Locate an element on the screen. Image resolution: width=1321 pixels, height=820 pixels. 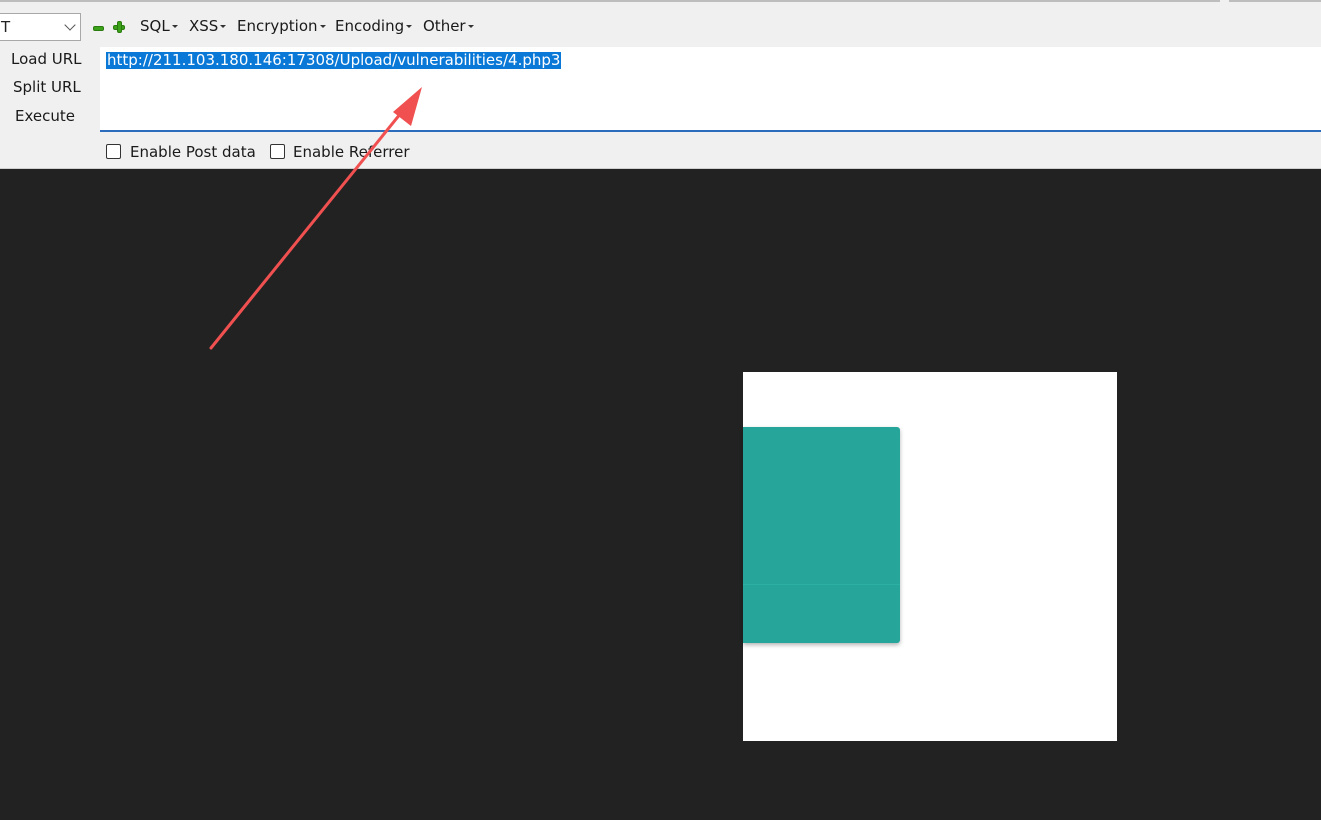
menu-encoding: Encoding is located at coordinates (374, 26).